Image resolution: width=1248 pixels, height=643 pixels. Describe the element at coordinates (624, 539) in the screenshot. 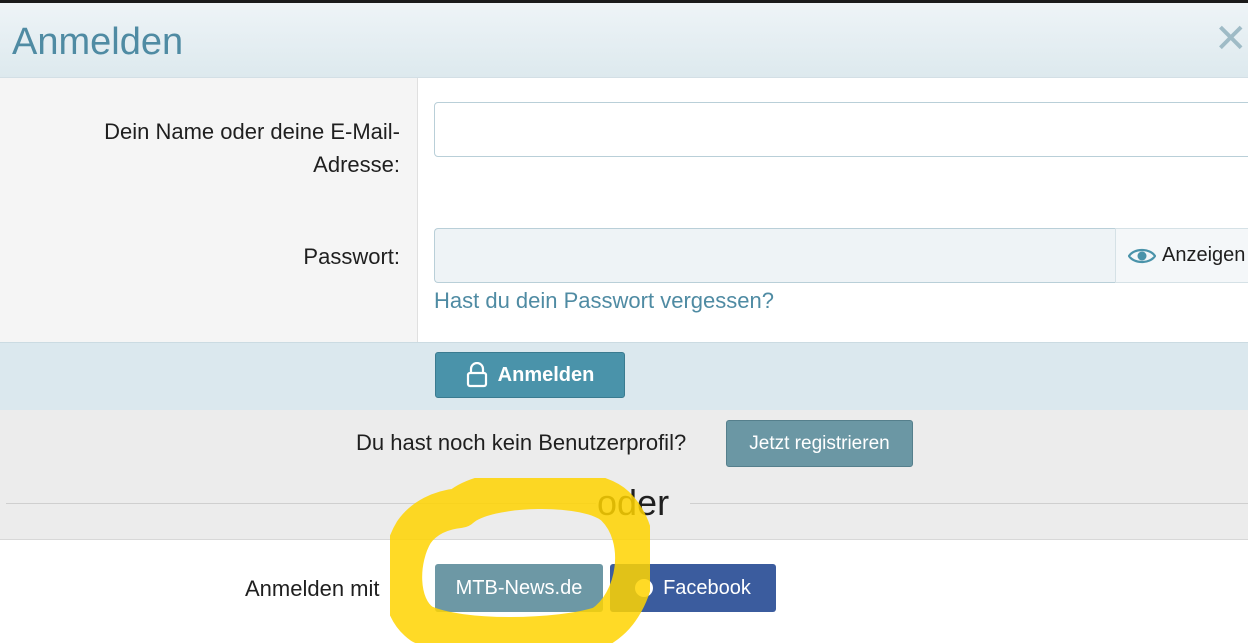

I see `section-divider` at that location.